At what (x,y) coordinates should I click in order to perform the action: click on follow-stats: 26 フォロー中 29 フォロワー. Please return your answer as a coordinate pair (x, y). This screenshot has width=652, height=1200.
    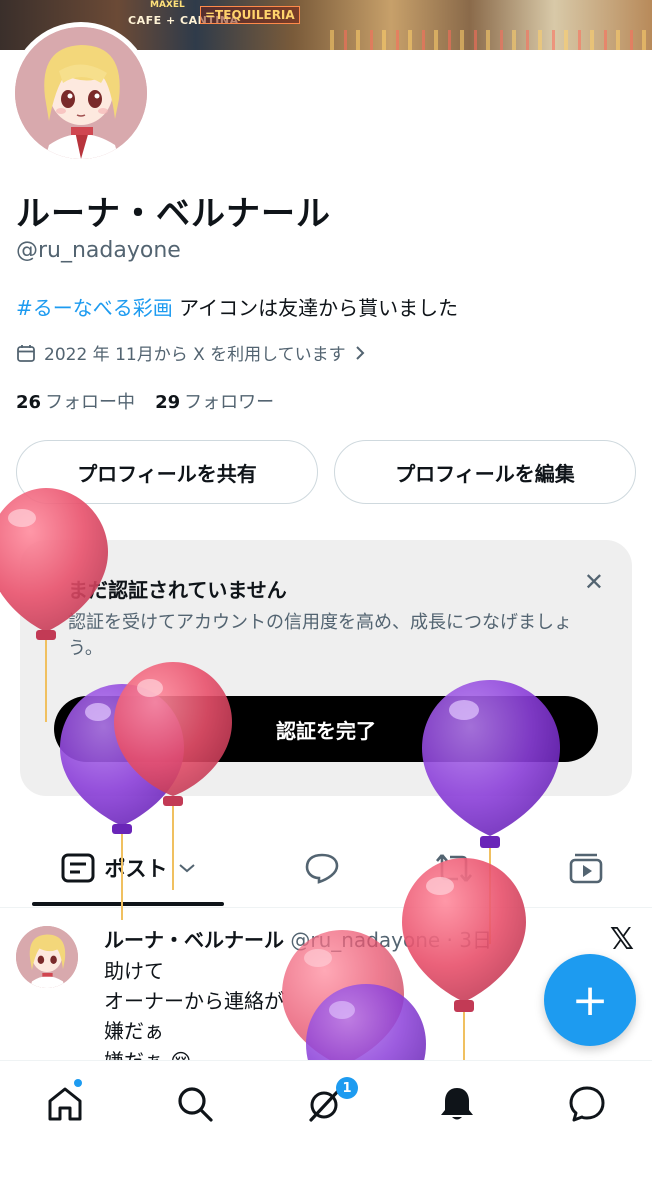
    Looking at the image, I should click on (145, 401).